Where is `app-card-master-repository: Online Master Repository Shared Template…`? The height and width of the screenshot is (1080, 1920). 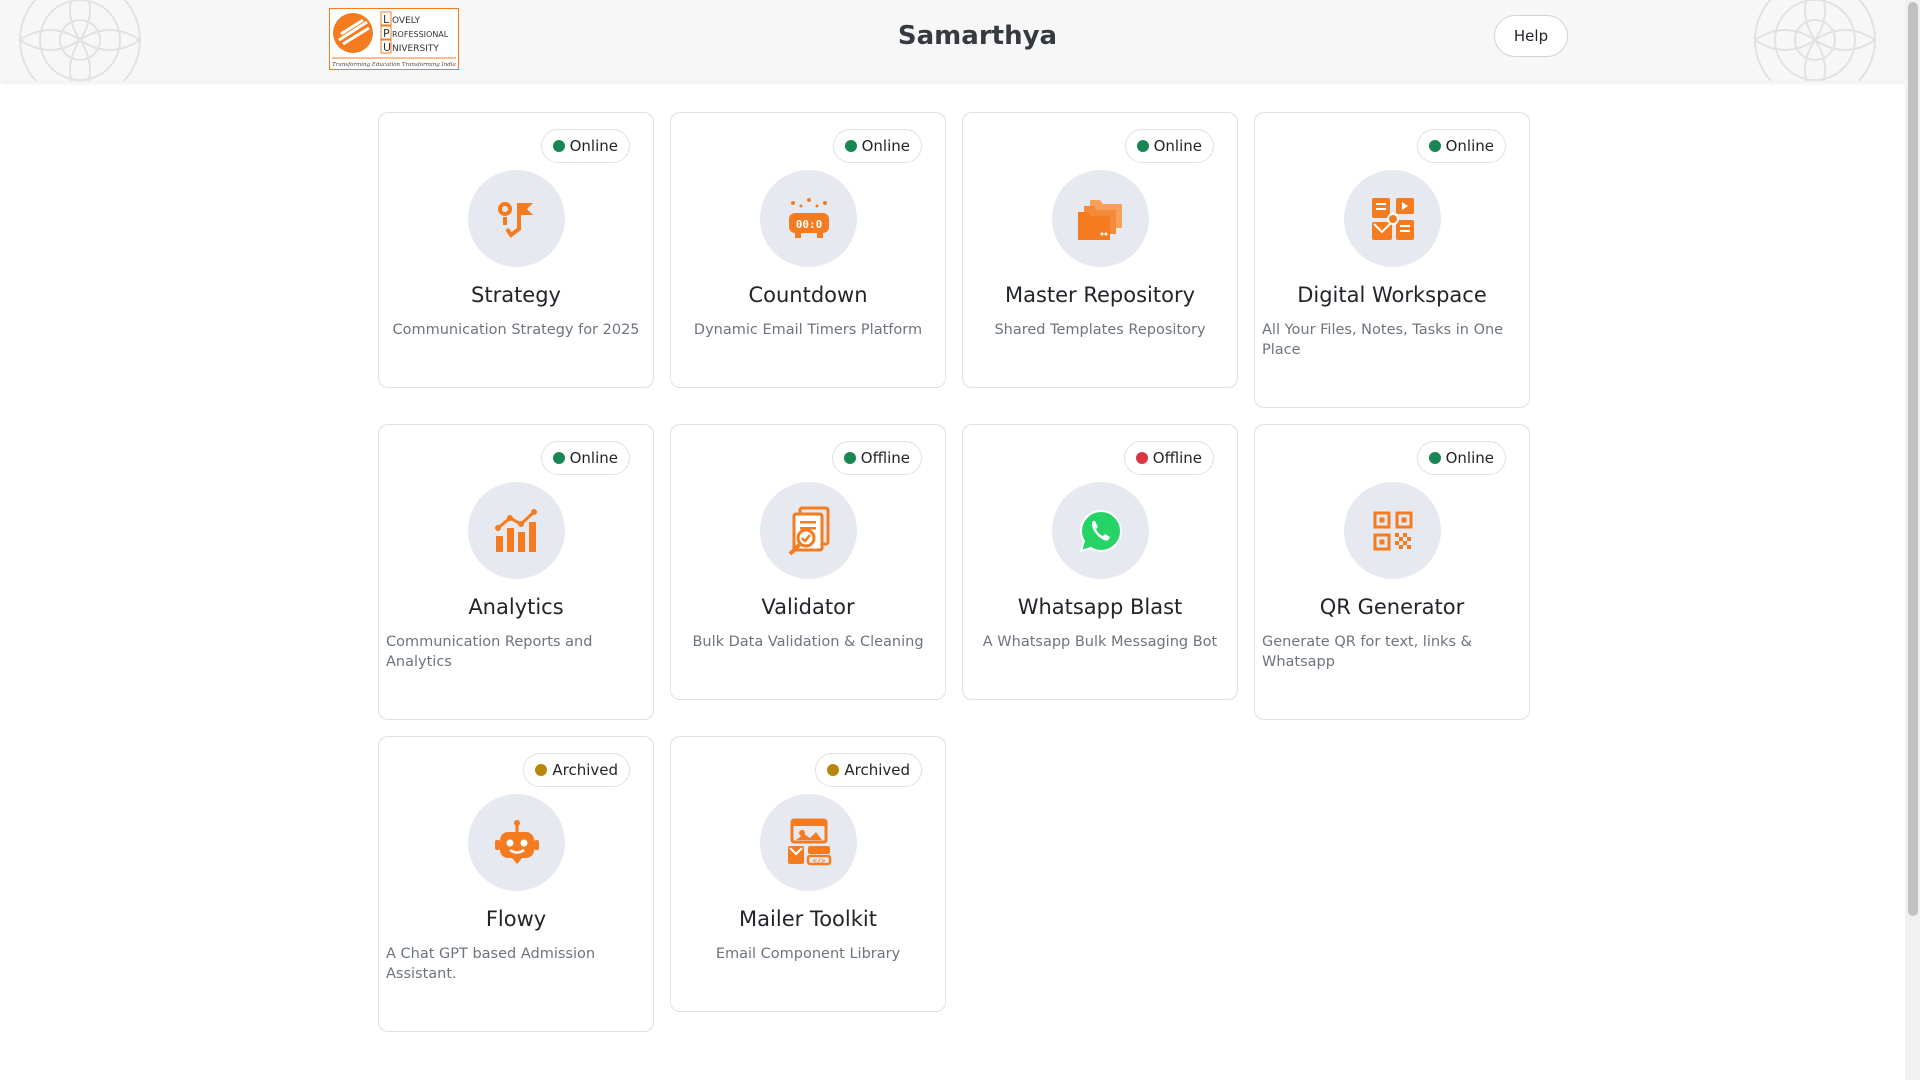 app-card-master-repository: Online Master Repository Shared Template… is located at coordinates (1100, 250).